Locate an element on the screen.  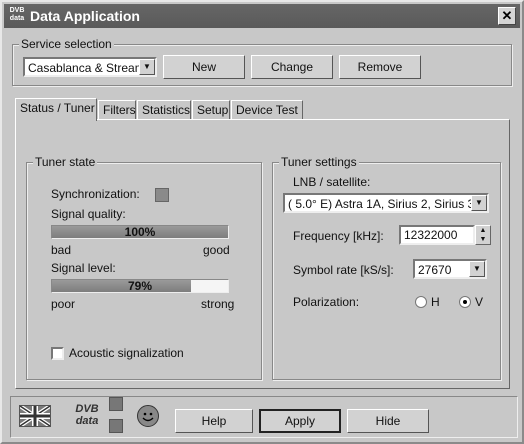
symbol-rate-value: 27670 is located at coordinates (435, 270).